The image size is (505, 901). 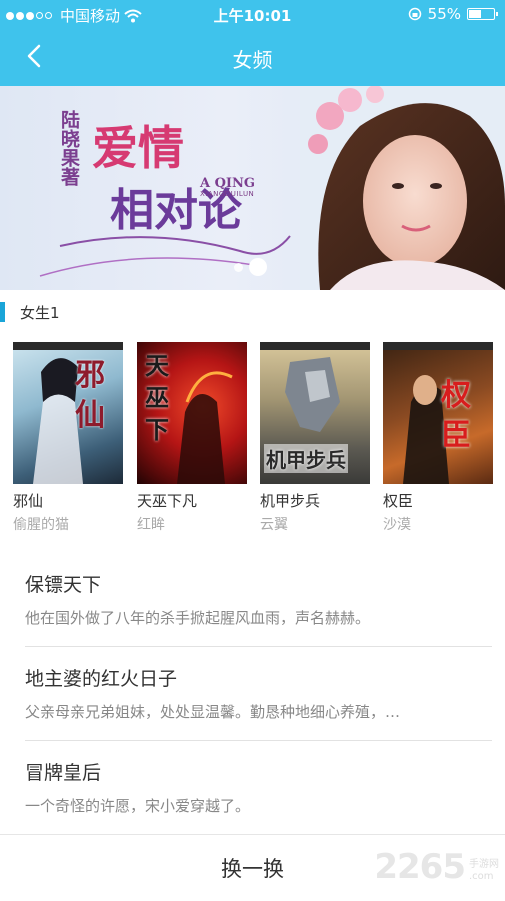 I want to click on list-item-title: 冒牌皇后, so click(x=63, y=773).